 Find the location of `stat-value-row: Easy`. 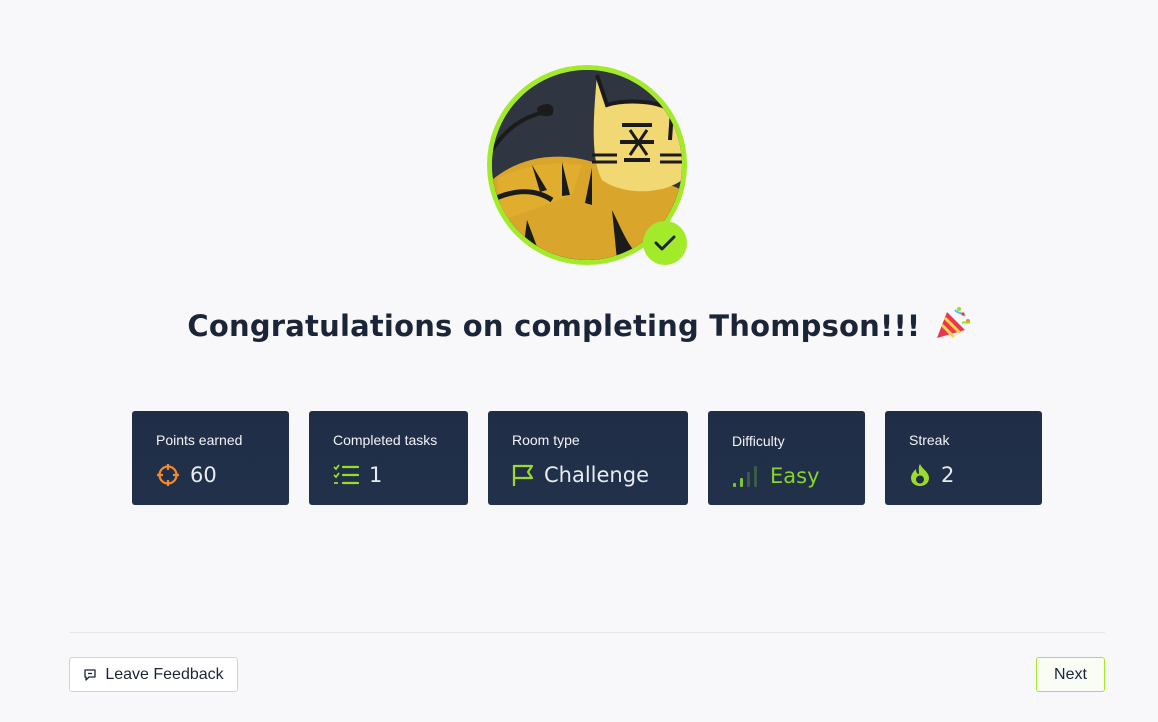

stat-value-row: Easy is located at coordinates (776, 476).